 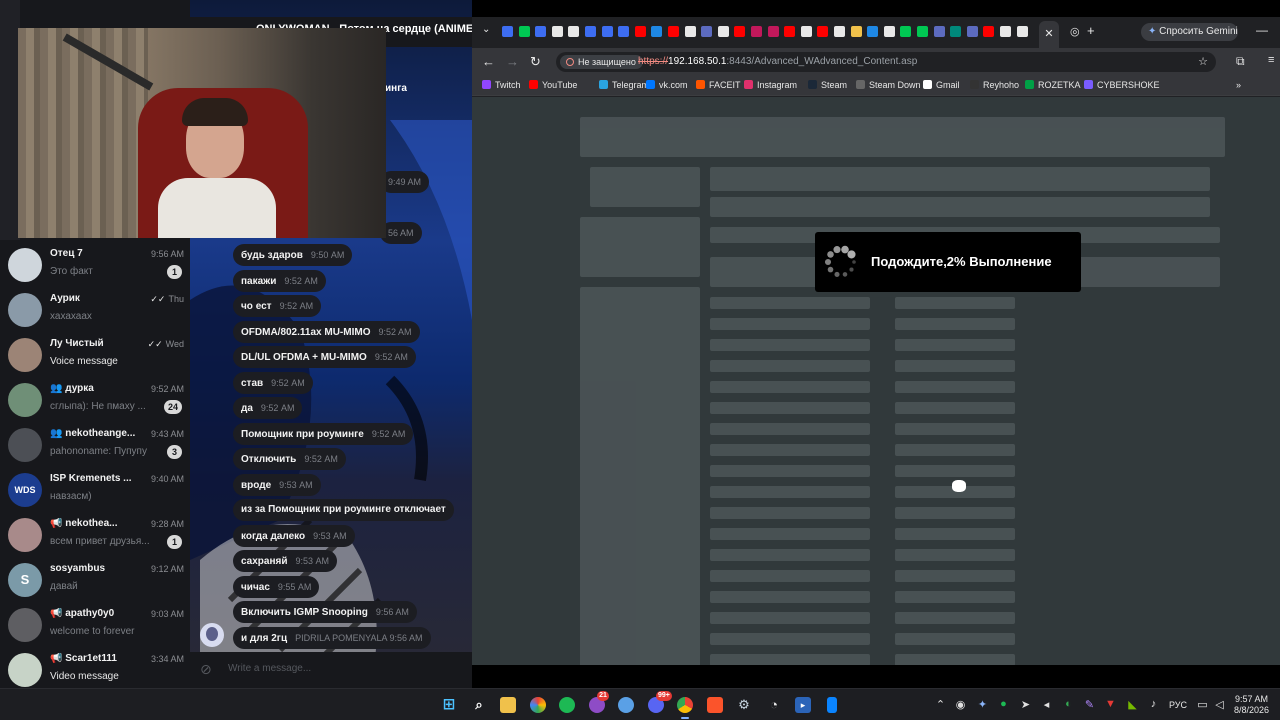 I want to click on chat-list-item: Ssosyambus 9:12 AM давай, so click(x=95, y=580).